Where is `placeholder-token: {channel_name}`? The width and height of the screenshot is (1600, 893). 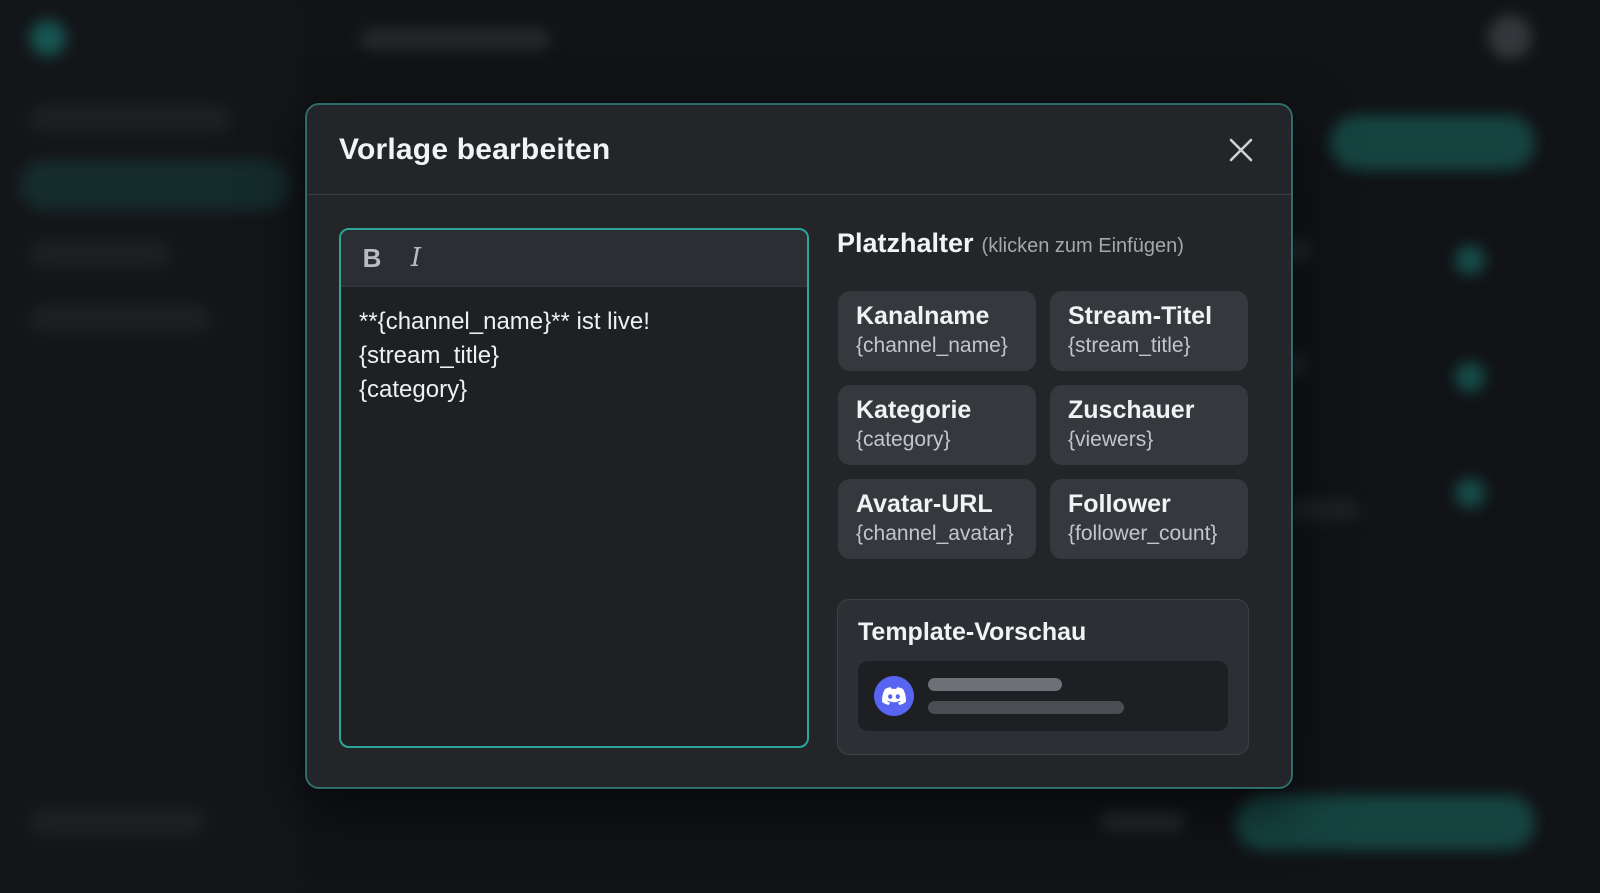
placeholder-token: {channel_name} is located at coordinates (932, 345).